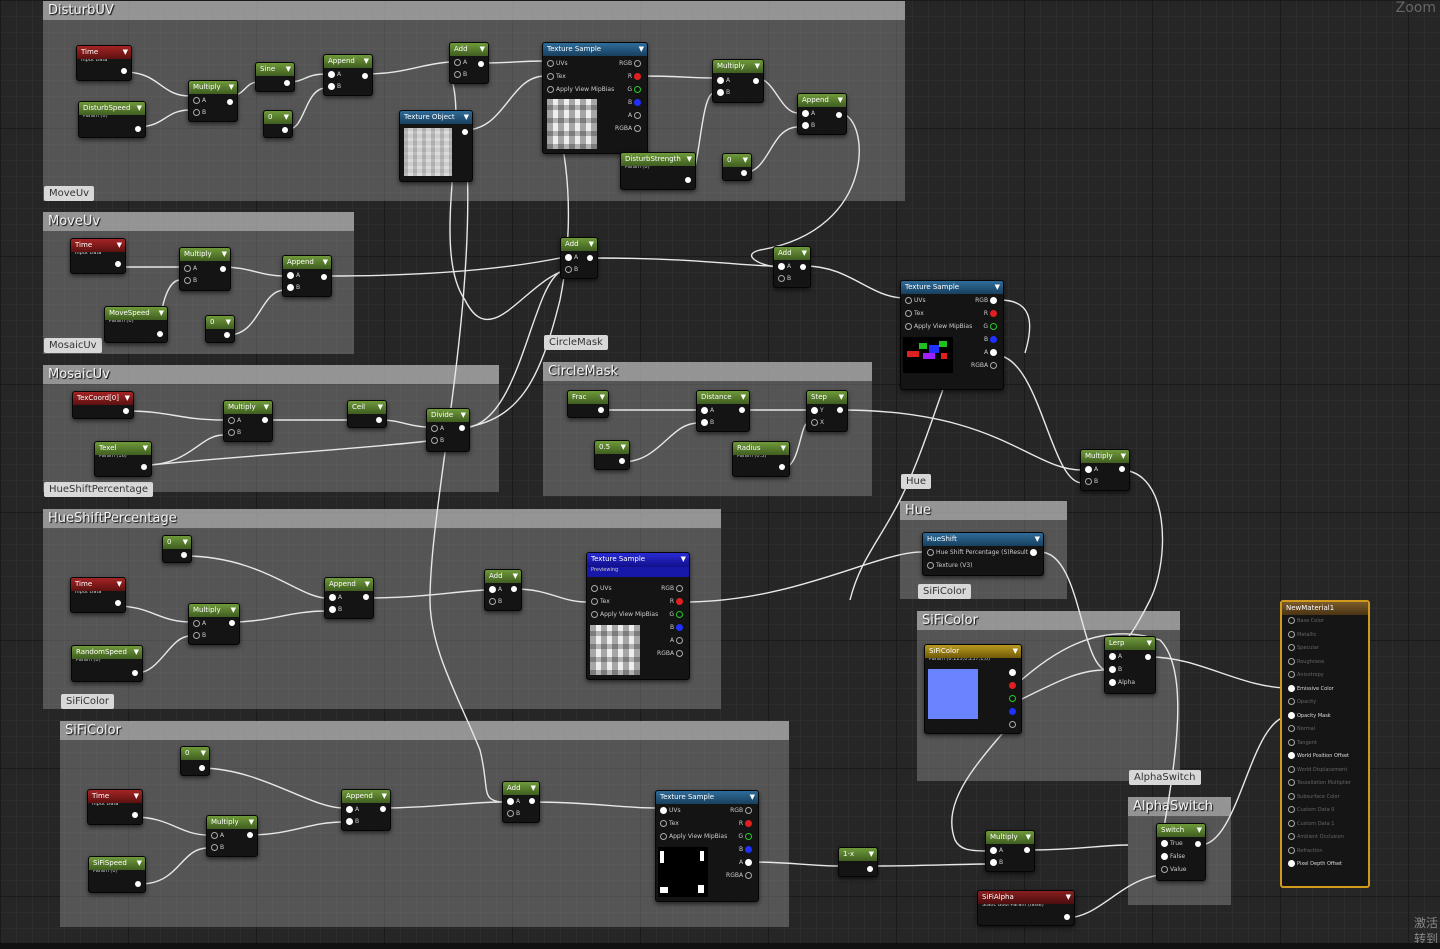 This screenshot has width=1440, height=949. Describe the element at coordinates (1181, 852) in the screenshot. I see `switch-node: Switch ▼ True False Value` at that location.